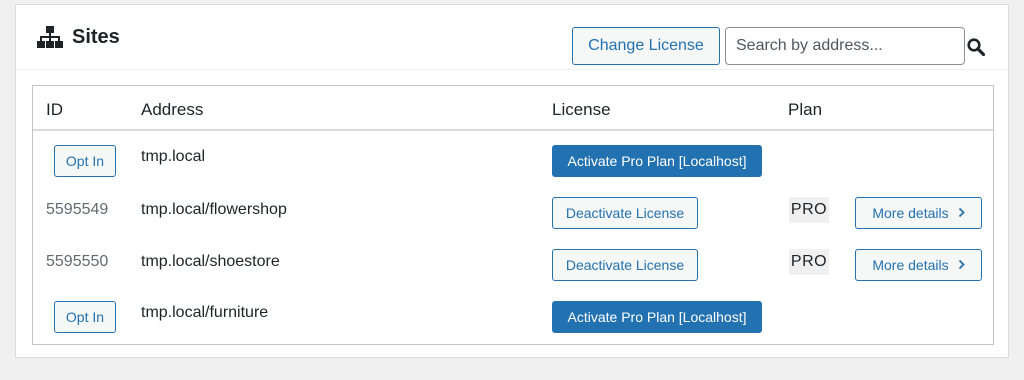 Image resolution: width=1024 pixels, height=380 pixels. I want to click on column-header-plan: Plan, so click(805, 109).